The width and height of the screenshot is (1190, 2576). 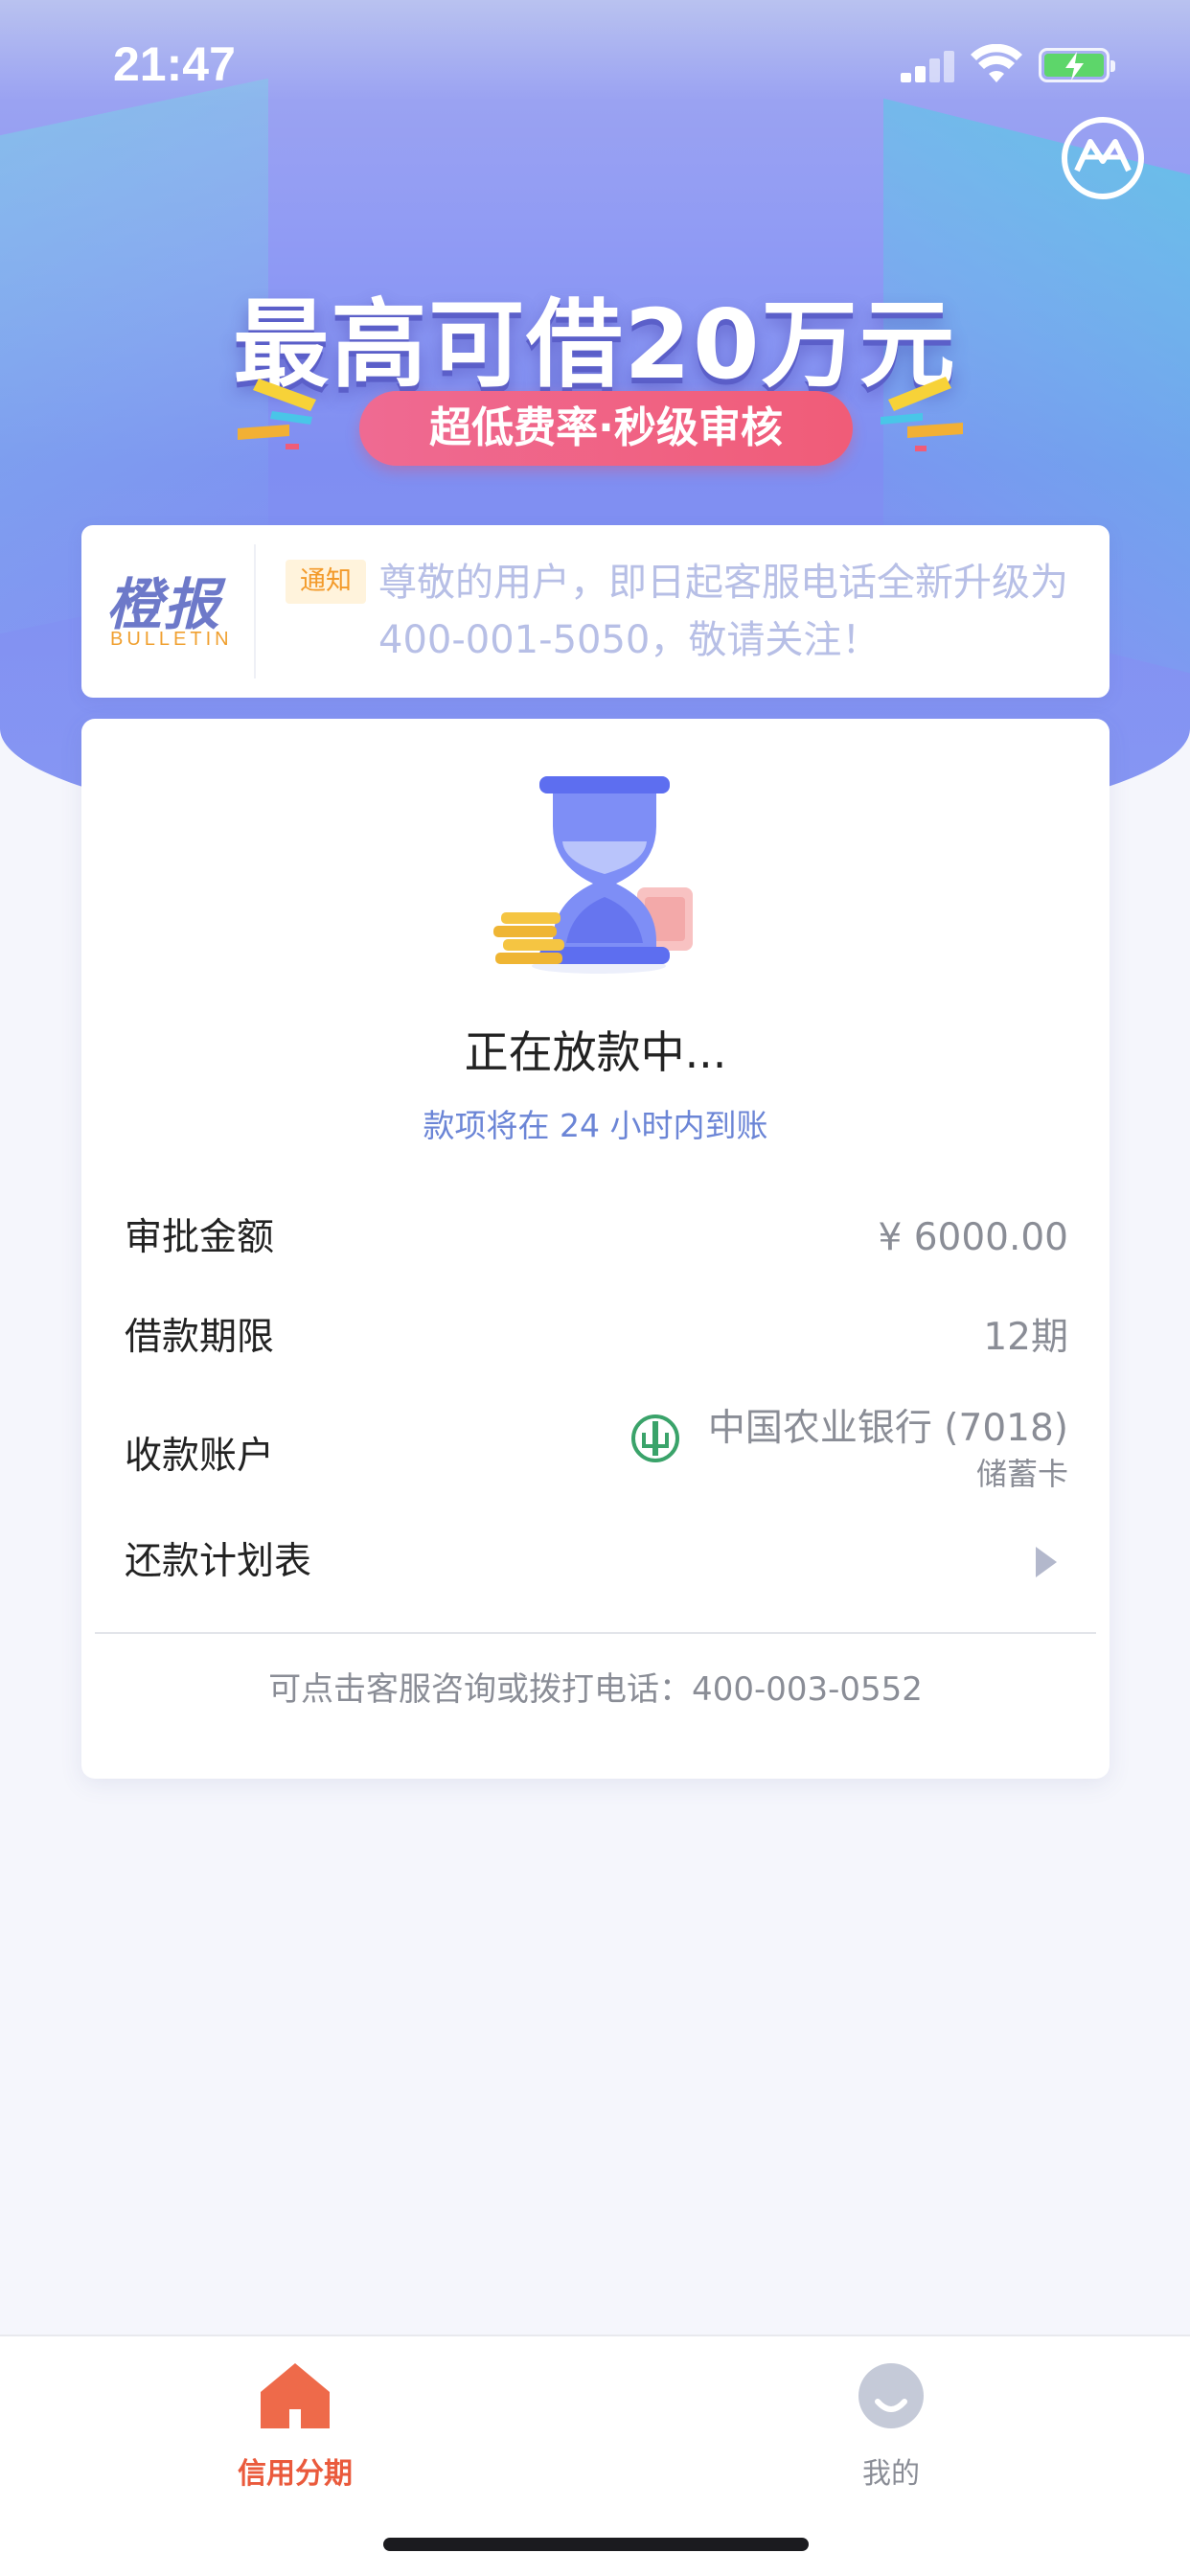 I want to click on tab-credit-installment: 信用分期, so click(x=295, y=2429).